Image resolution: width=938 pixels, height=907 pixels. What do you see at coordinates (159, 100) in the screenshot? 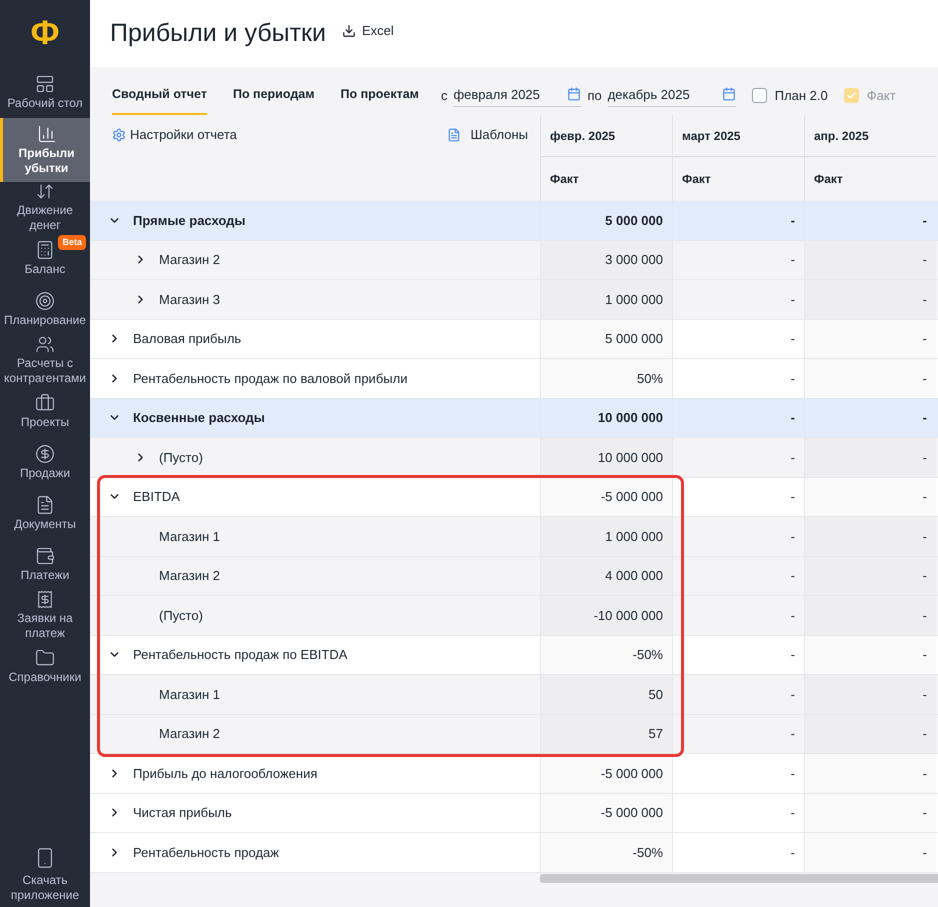
I see `report-tab: Сводный отчет` at bounding box center [159, 100].